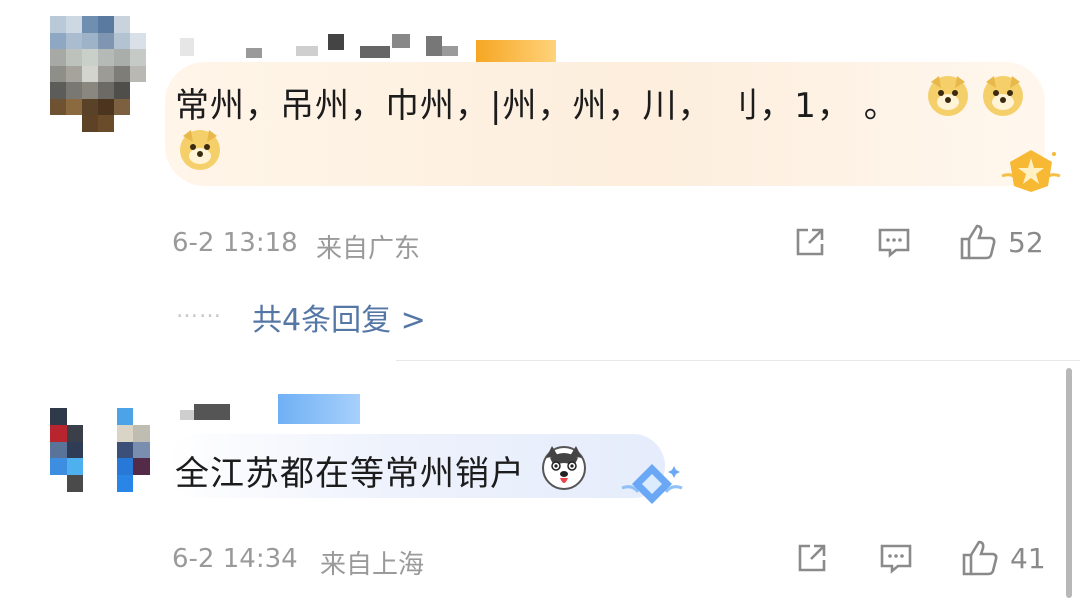 This screenshot has height=606, width=1080. I want to click on scrollbar, so click(1069, 483).